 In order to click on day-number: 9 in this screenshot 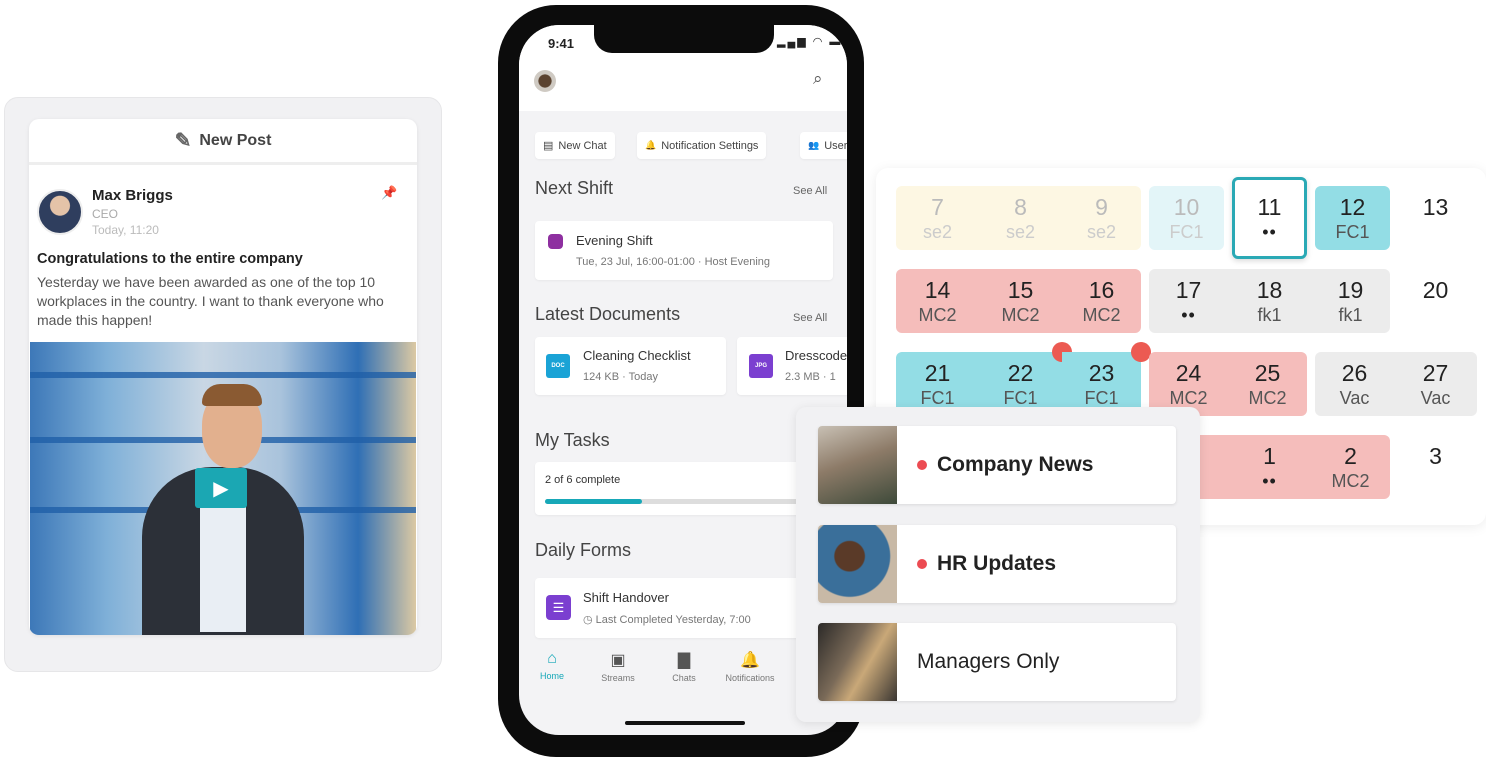, I will do `click(1101, 207)`.